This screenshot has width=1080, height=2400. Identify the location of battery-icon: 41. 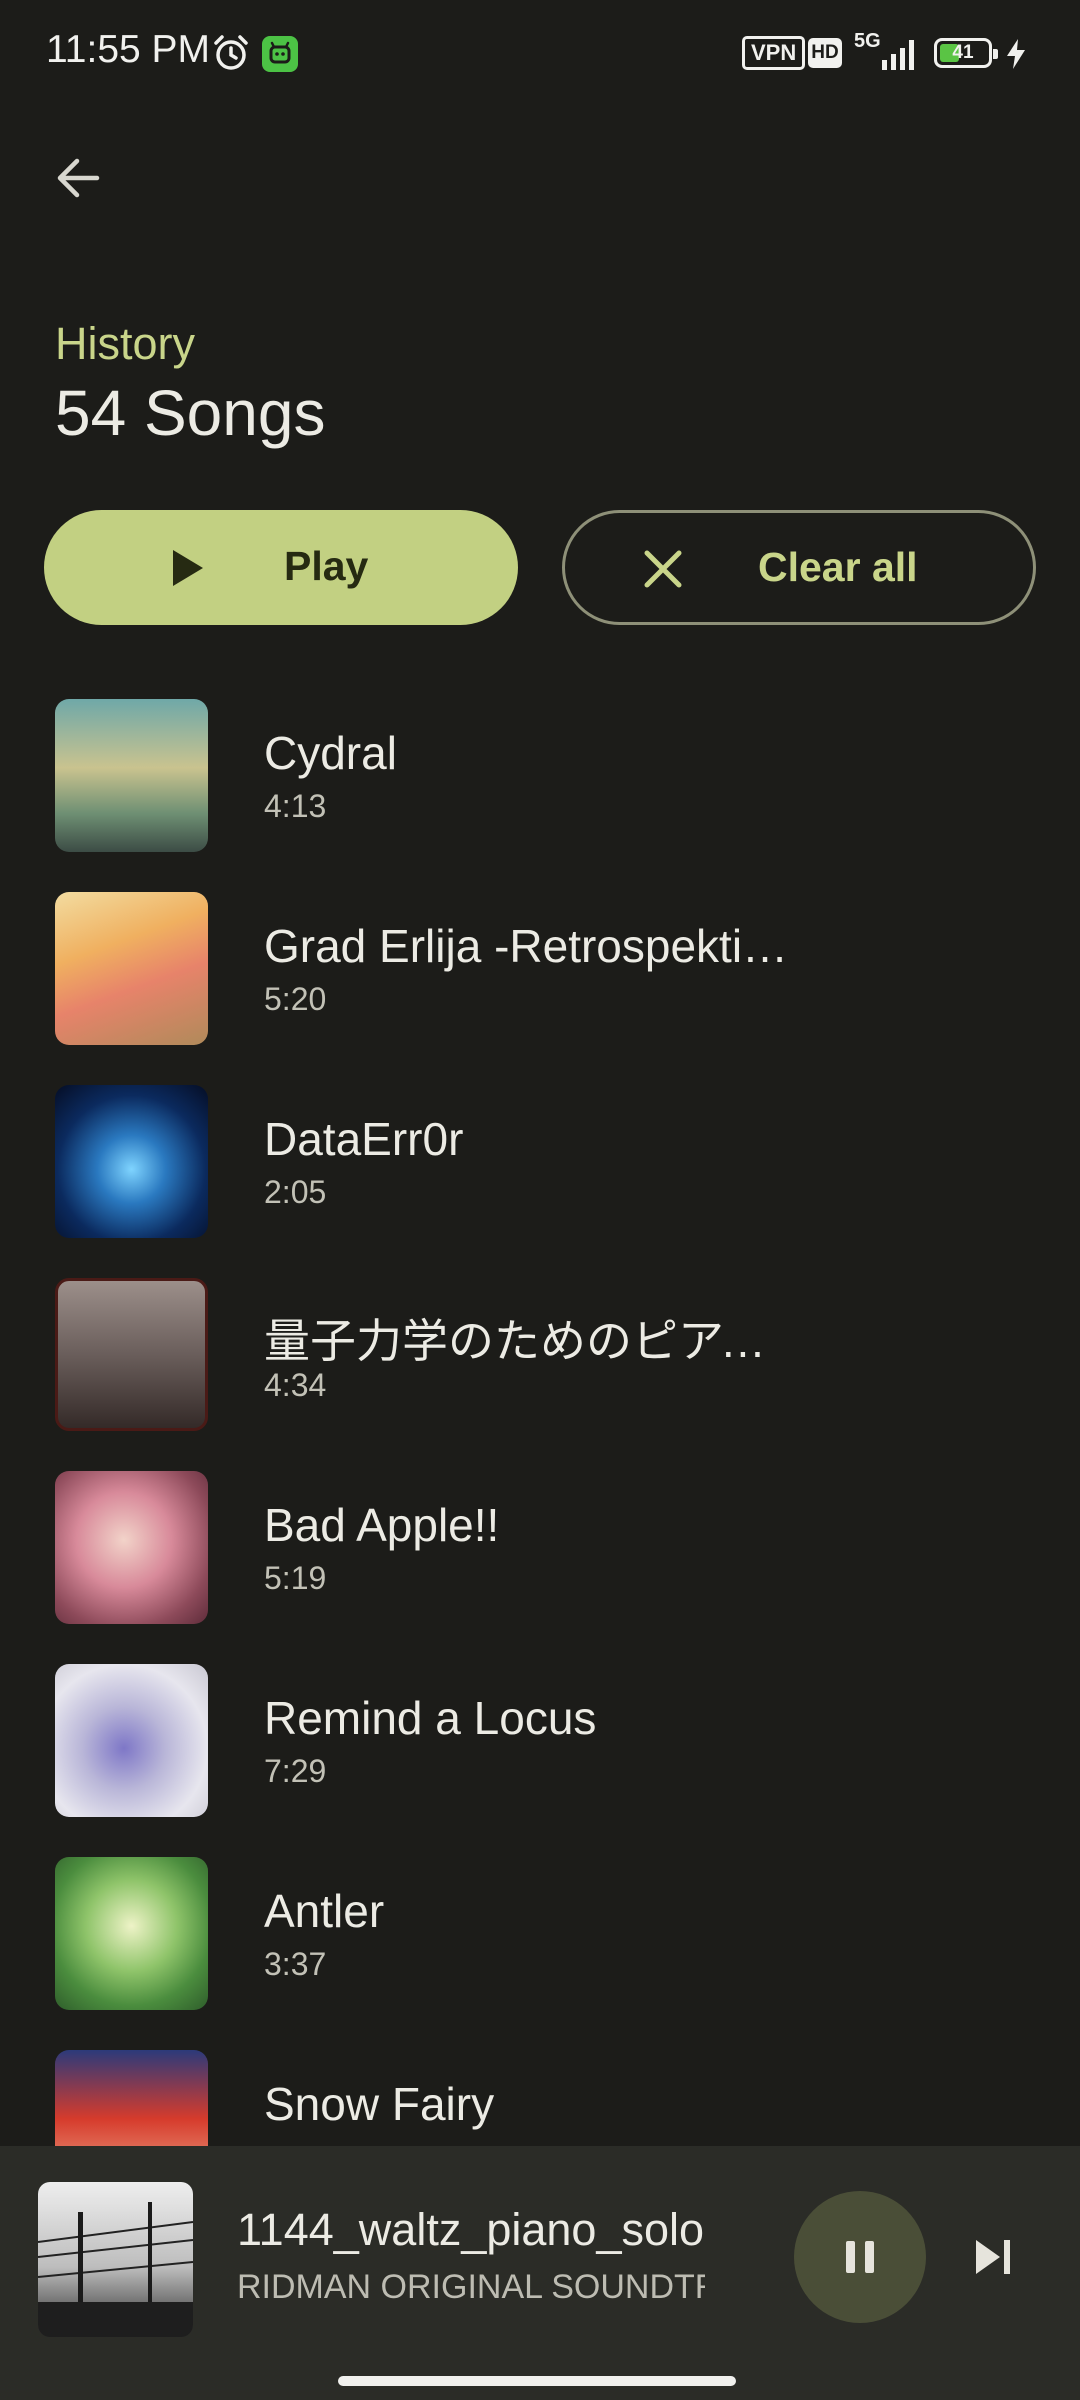
(966, 53).